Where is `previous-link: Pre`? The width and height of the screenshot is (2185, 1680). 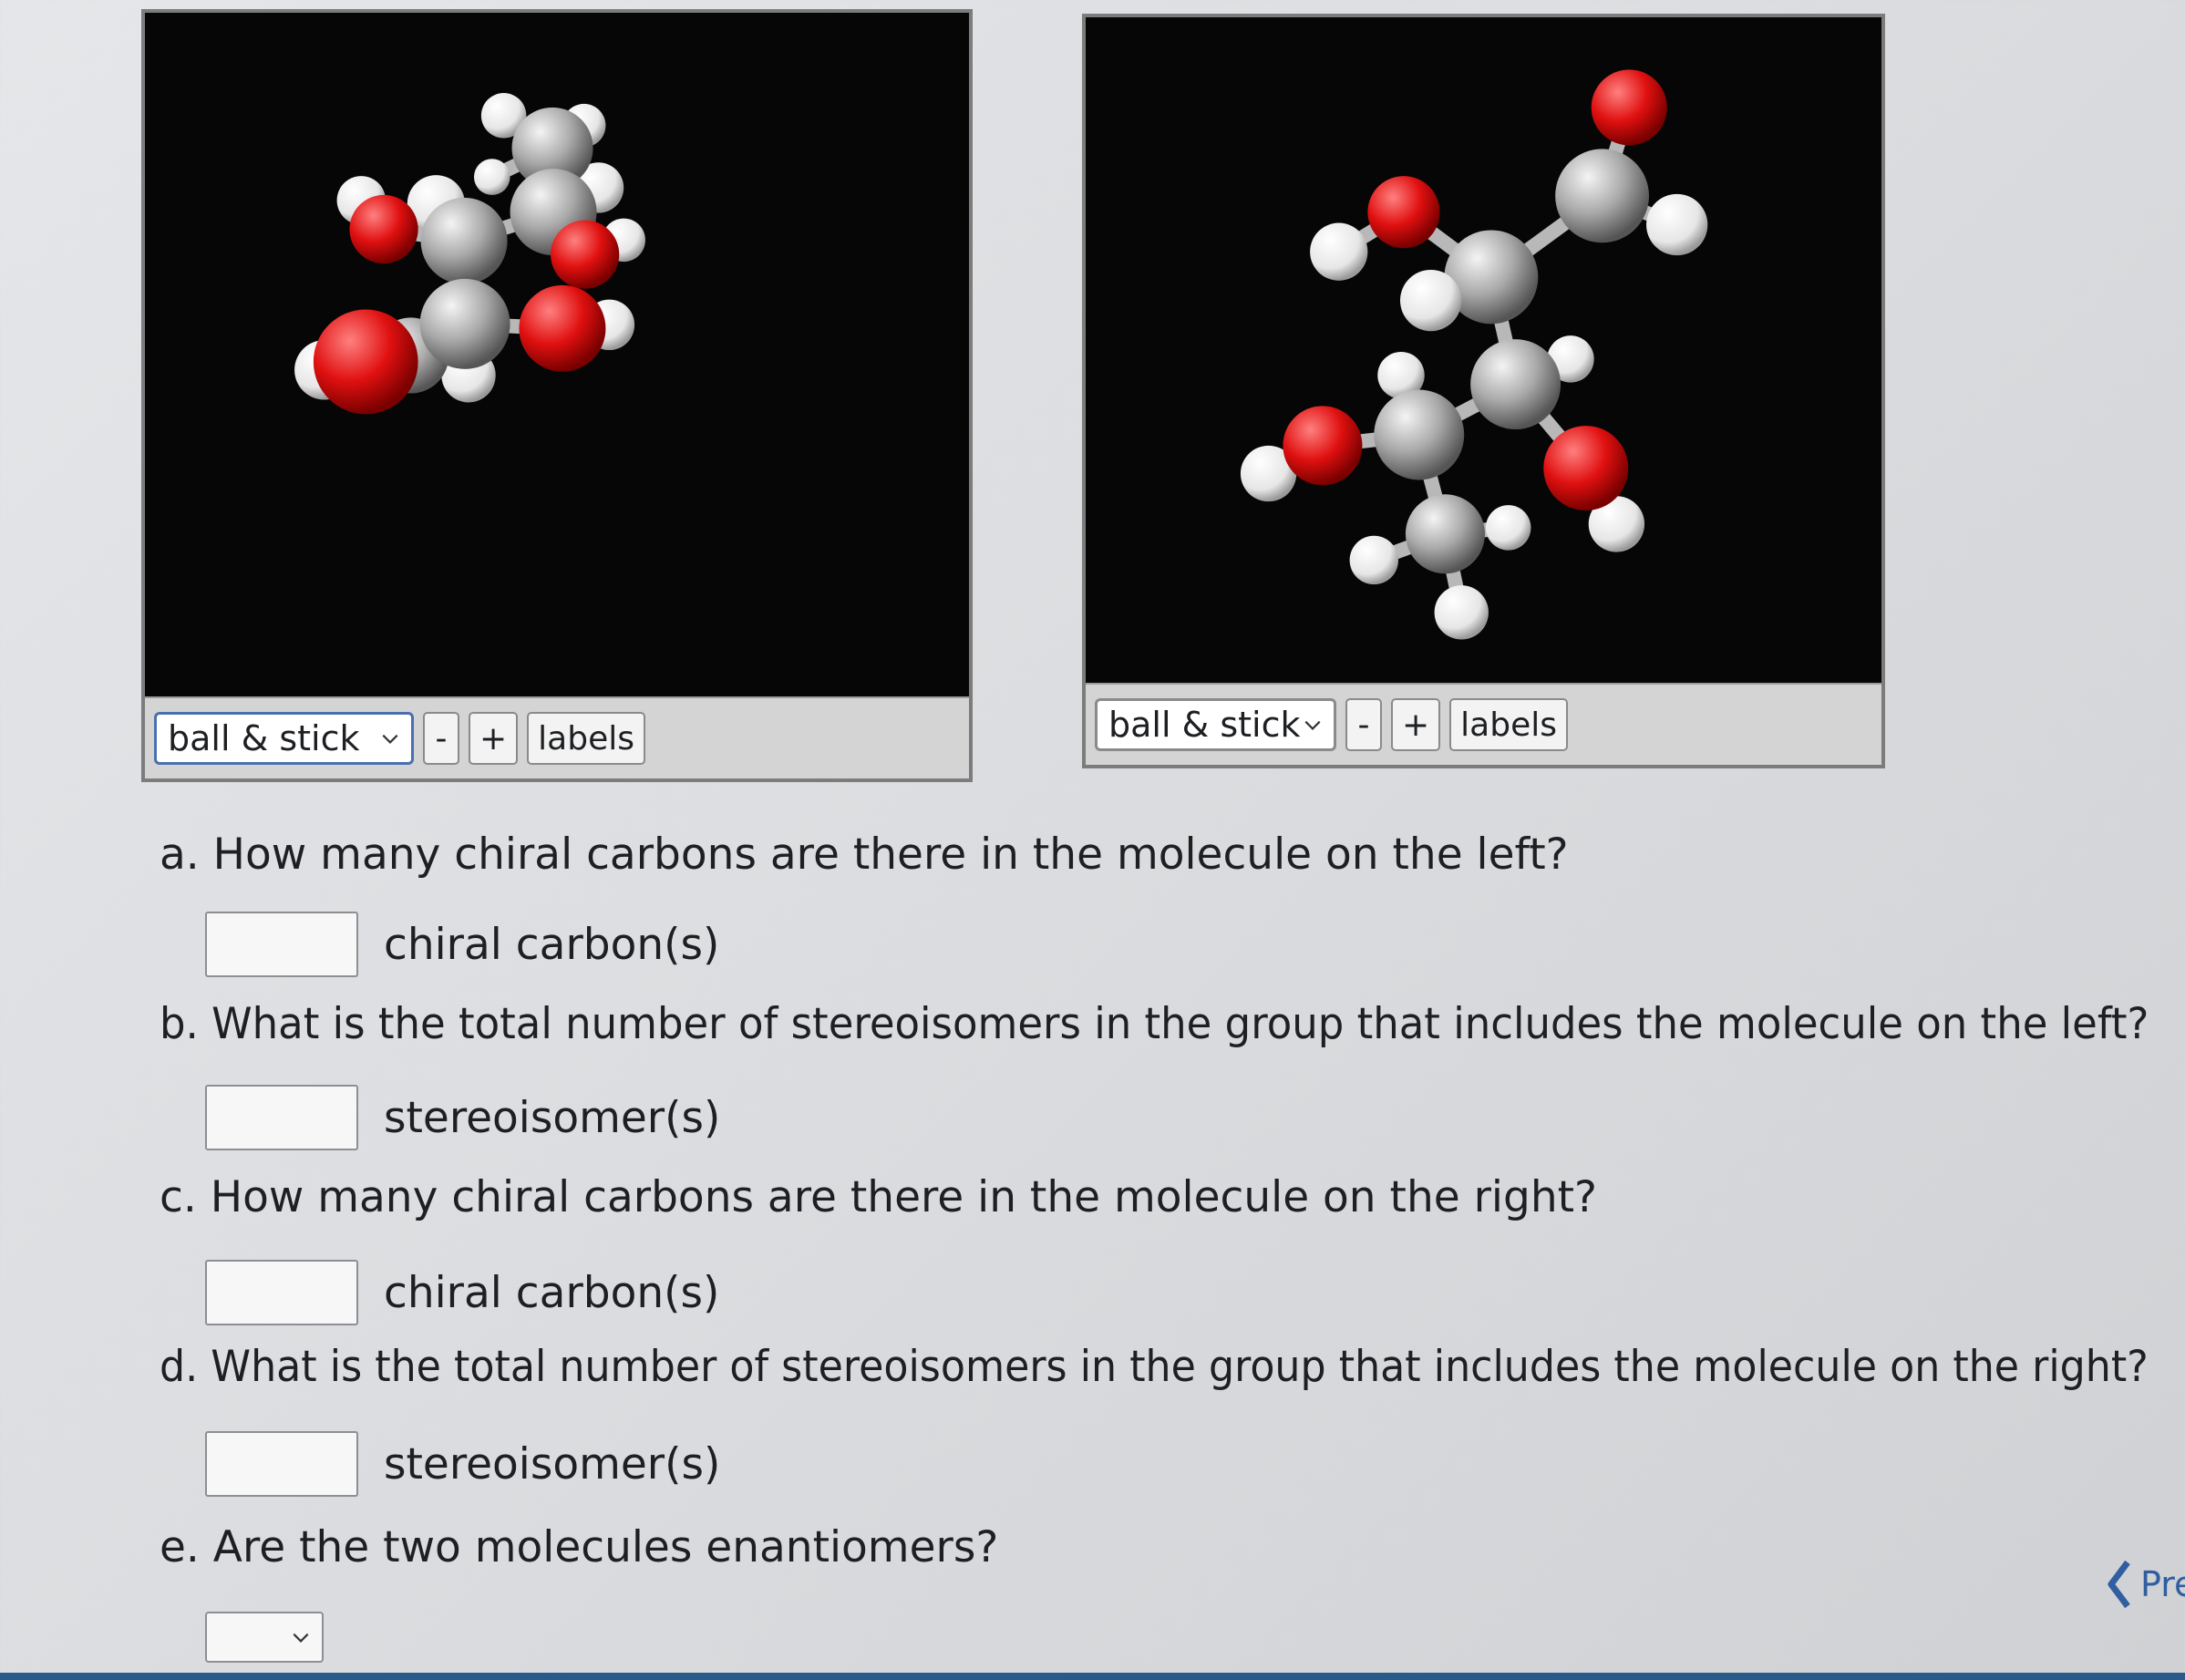 previous-link: Pre is located at coordinates (2145, 1585).